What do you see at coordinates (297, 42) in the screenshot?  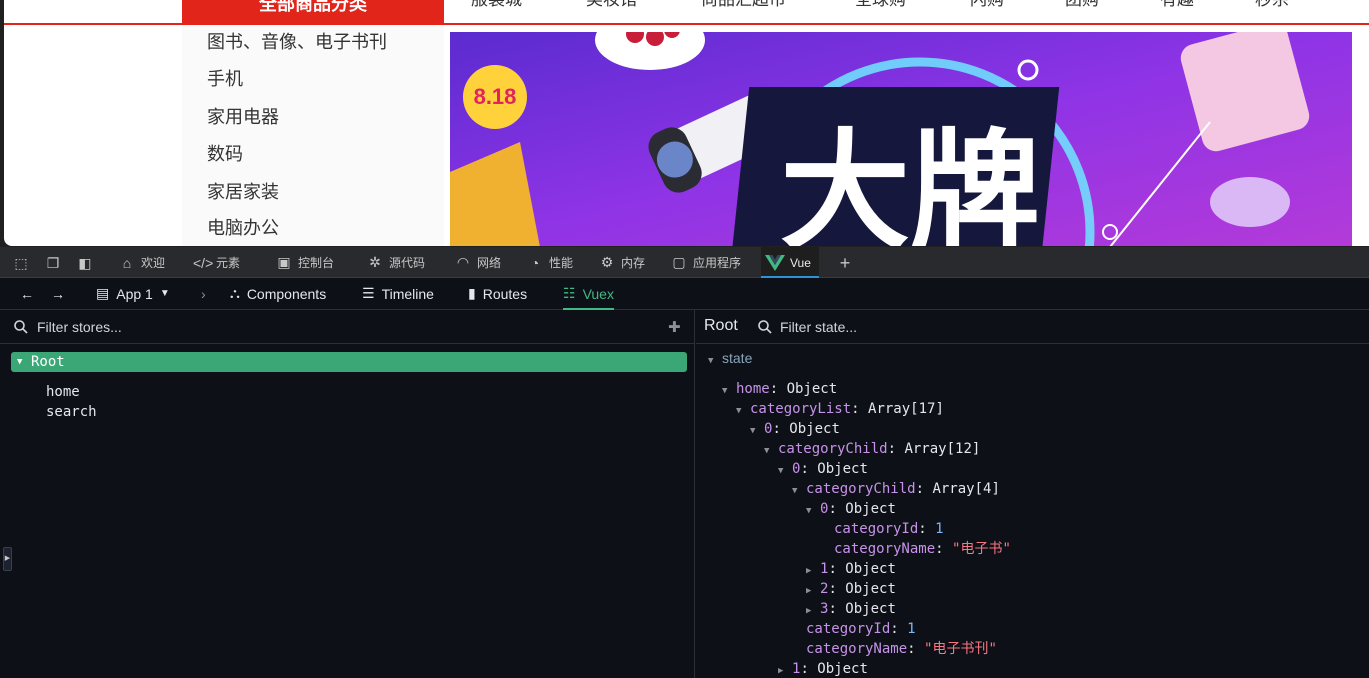 I see `category-item: 图书、音像、电子书刊` at bounding box center [297, 42].